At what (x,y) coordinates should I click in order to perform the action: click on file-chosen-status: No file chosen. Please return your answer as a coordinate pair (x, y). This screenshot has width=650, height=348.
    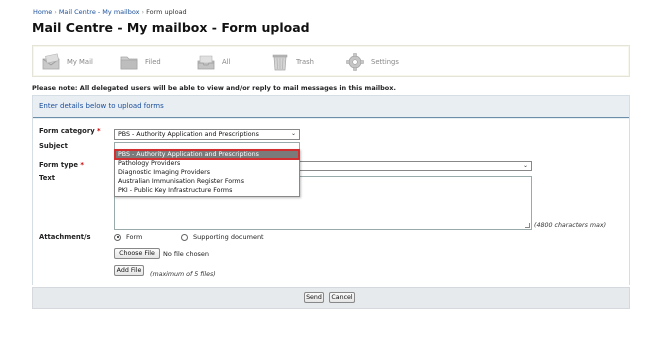
    Looking at the image, I should click on (186, 254).